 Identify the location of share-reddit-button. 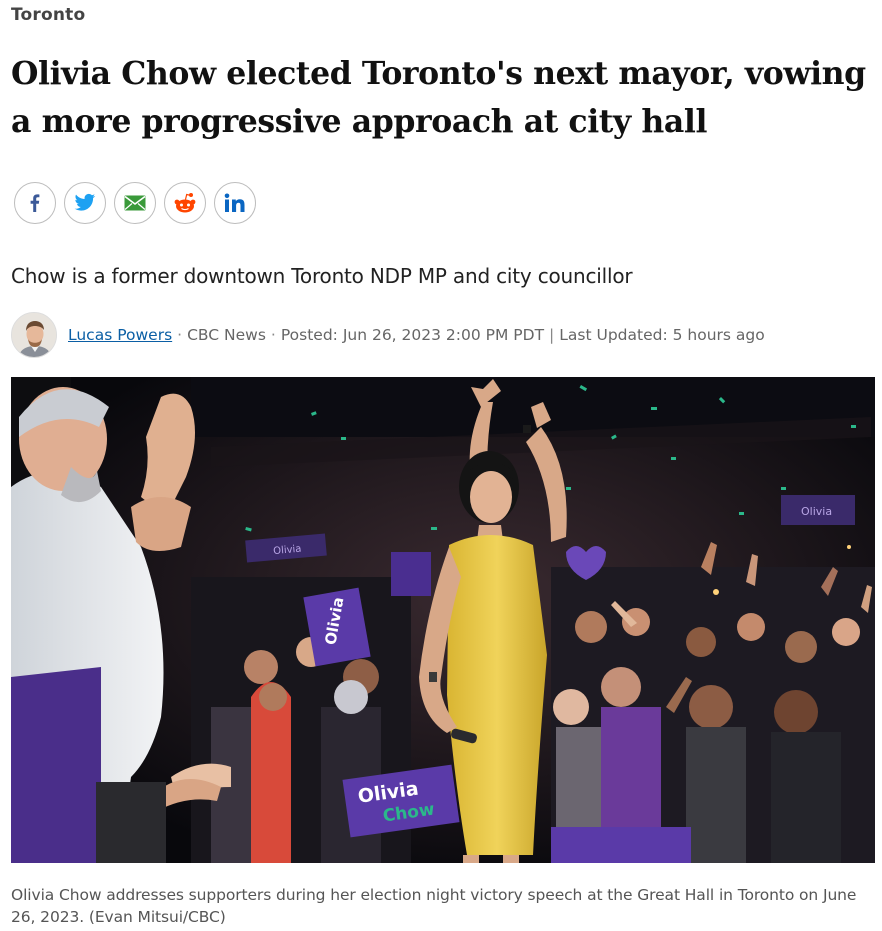
(185, 203).